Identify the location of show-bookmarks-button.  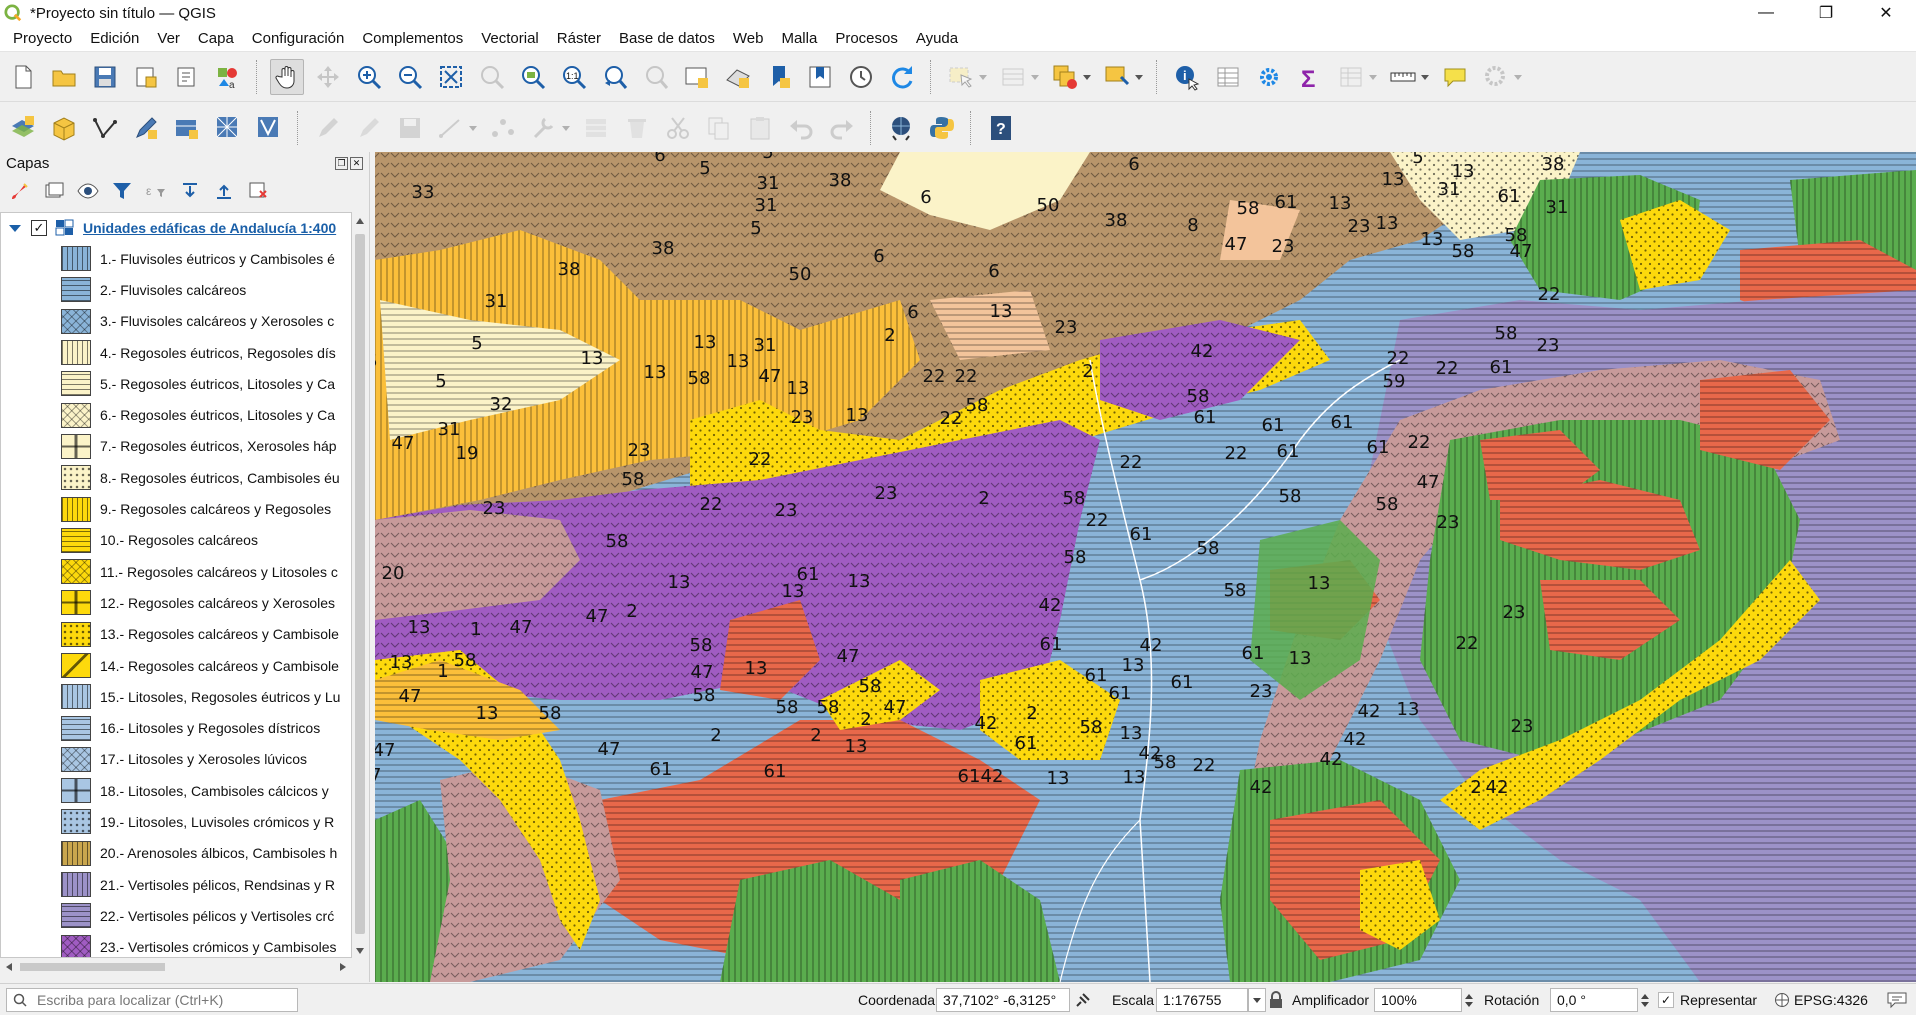
(820, 77).